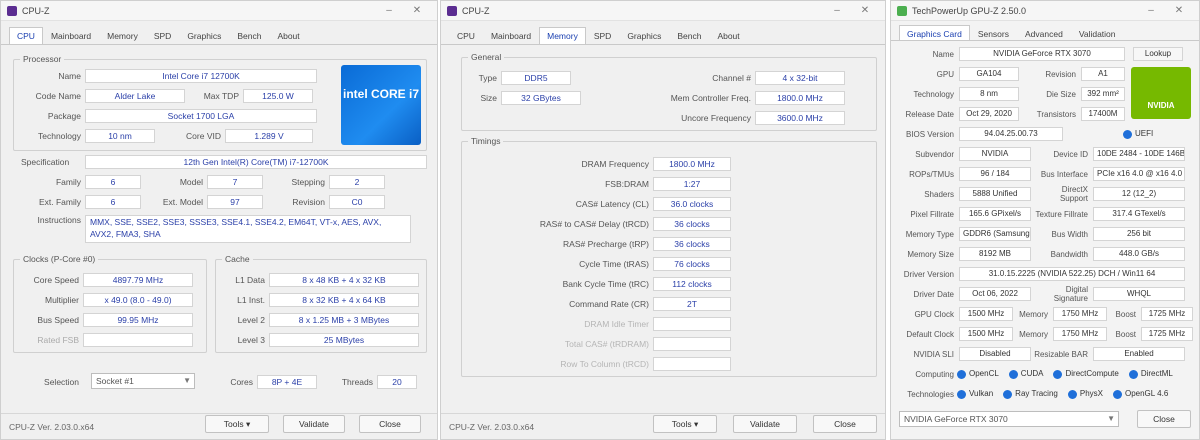  Describe the element at coordinates (1138, 134) in the screenshot. I see `uefi-checkbox: UEFI` at that location.